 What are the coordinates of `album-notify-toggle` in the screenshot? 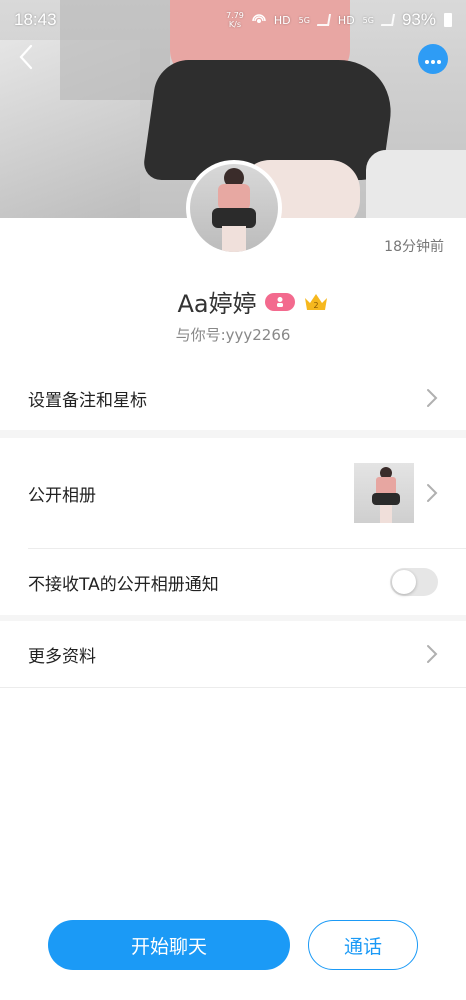 It's located at (414, 582).